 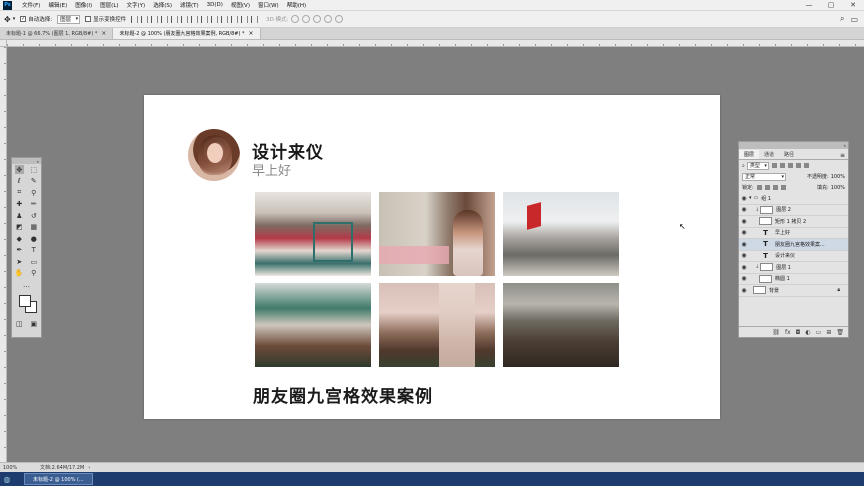 I want to click on rotate-3d-icon, so click(x=295, y=19).